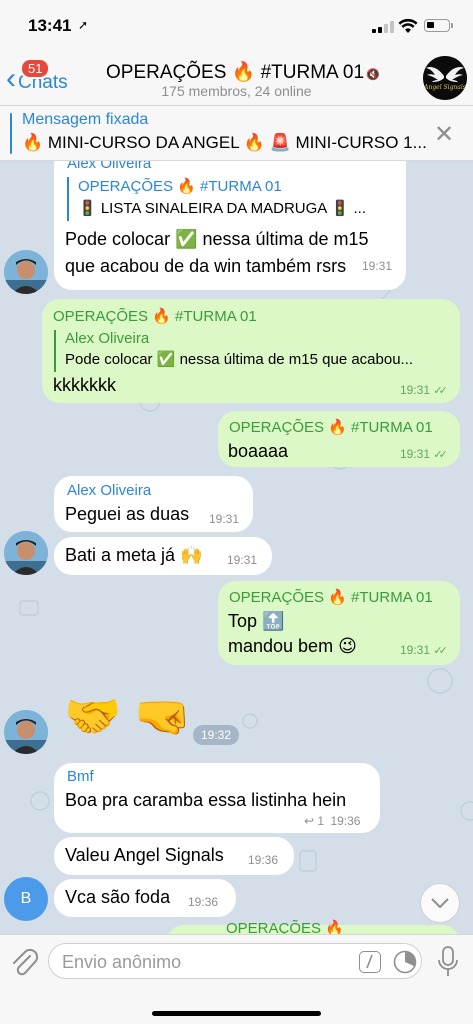  I want to click on cellular-signal-icon, so click(383, 27).